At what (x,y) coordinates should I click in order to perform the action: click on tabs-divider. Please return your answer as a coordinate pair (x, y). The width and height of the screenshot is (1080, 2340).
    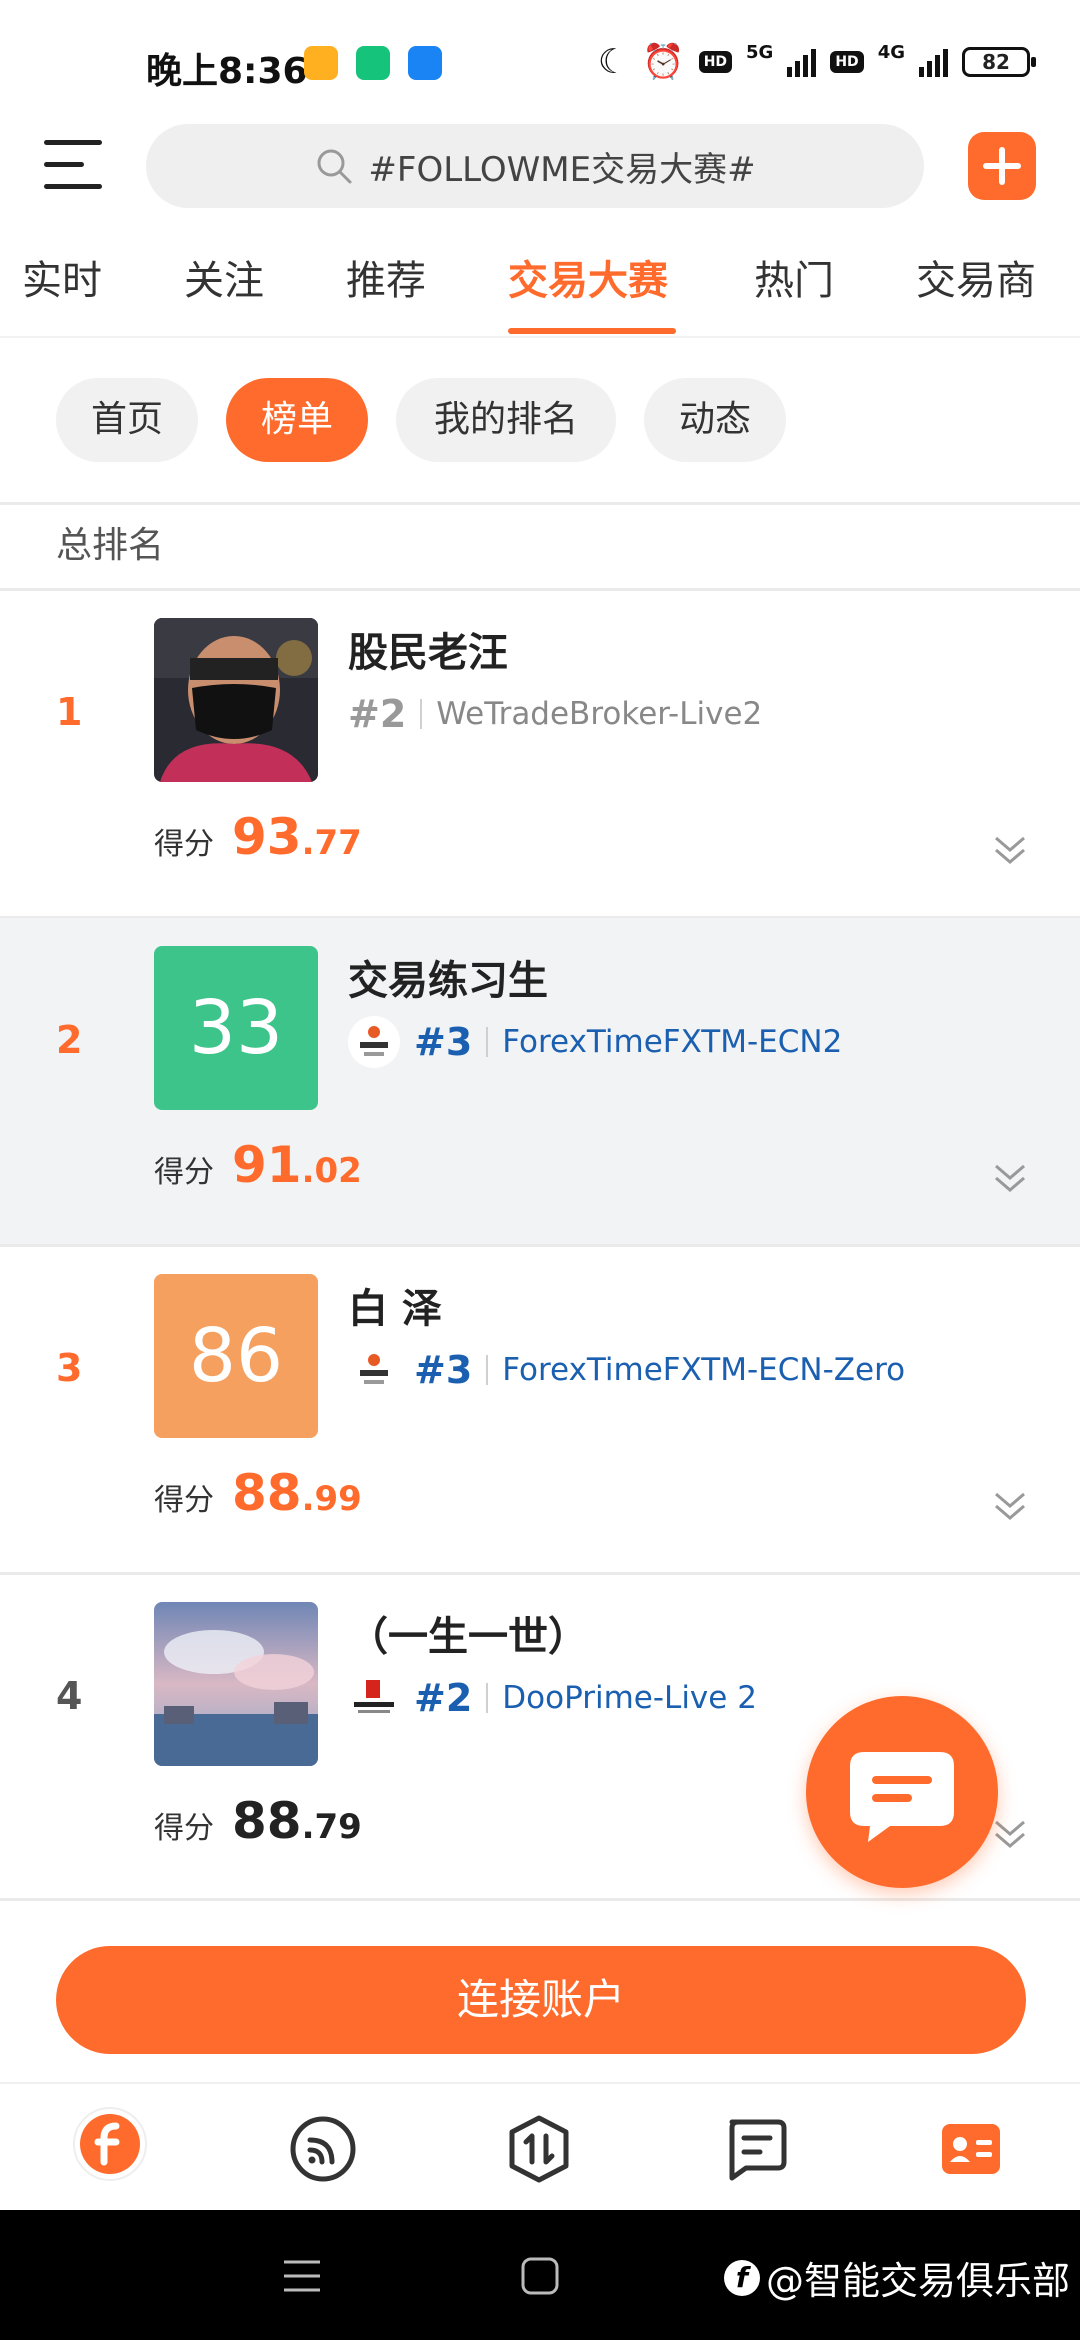
    Looking at the image, I should click on (540, 337).